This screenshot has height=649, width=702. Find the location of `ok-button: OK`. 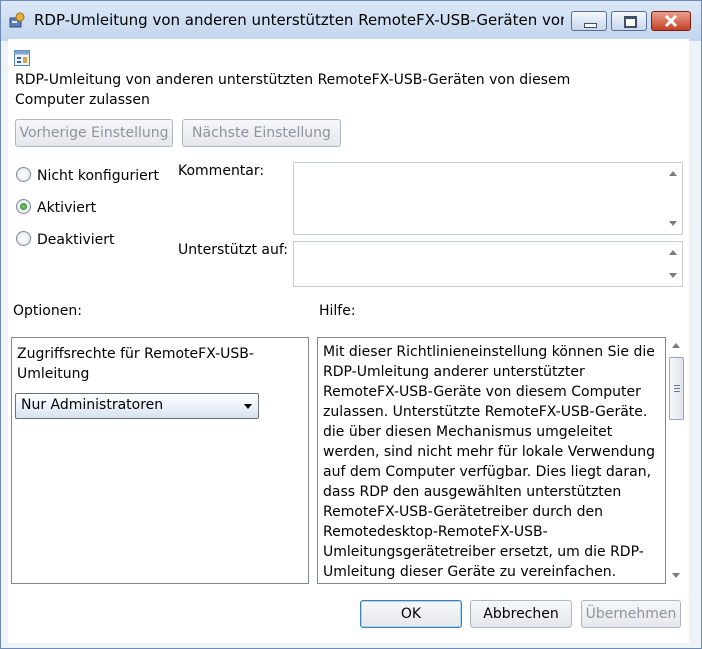

ok-button: OK is located at coordinates (411, 614).